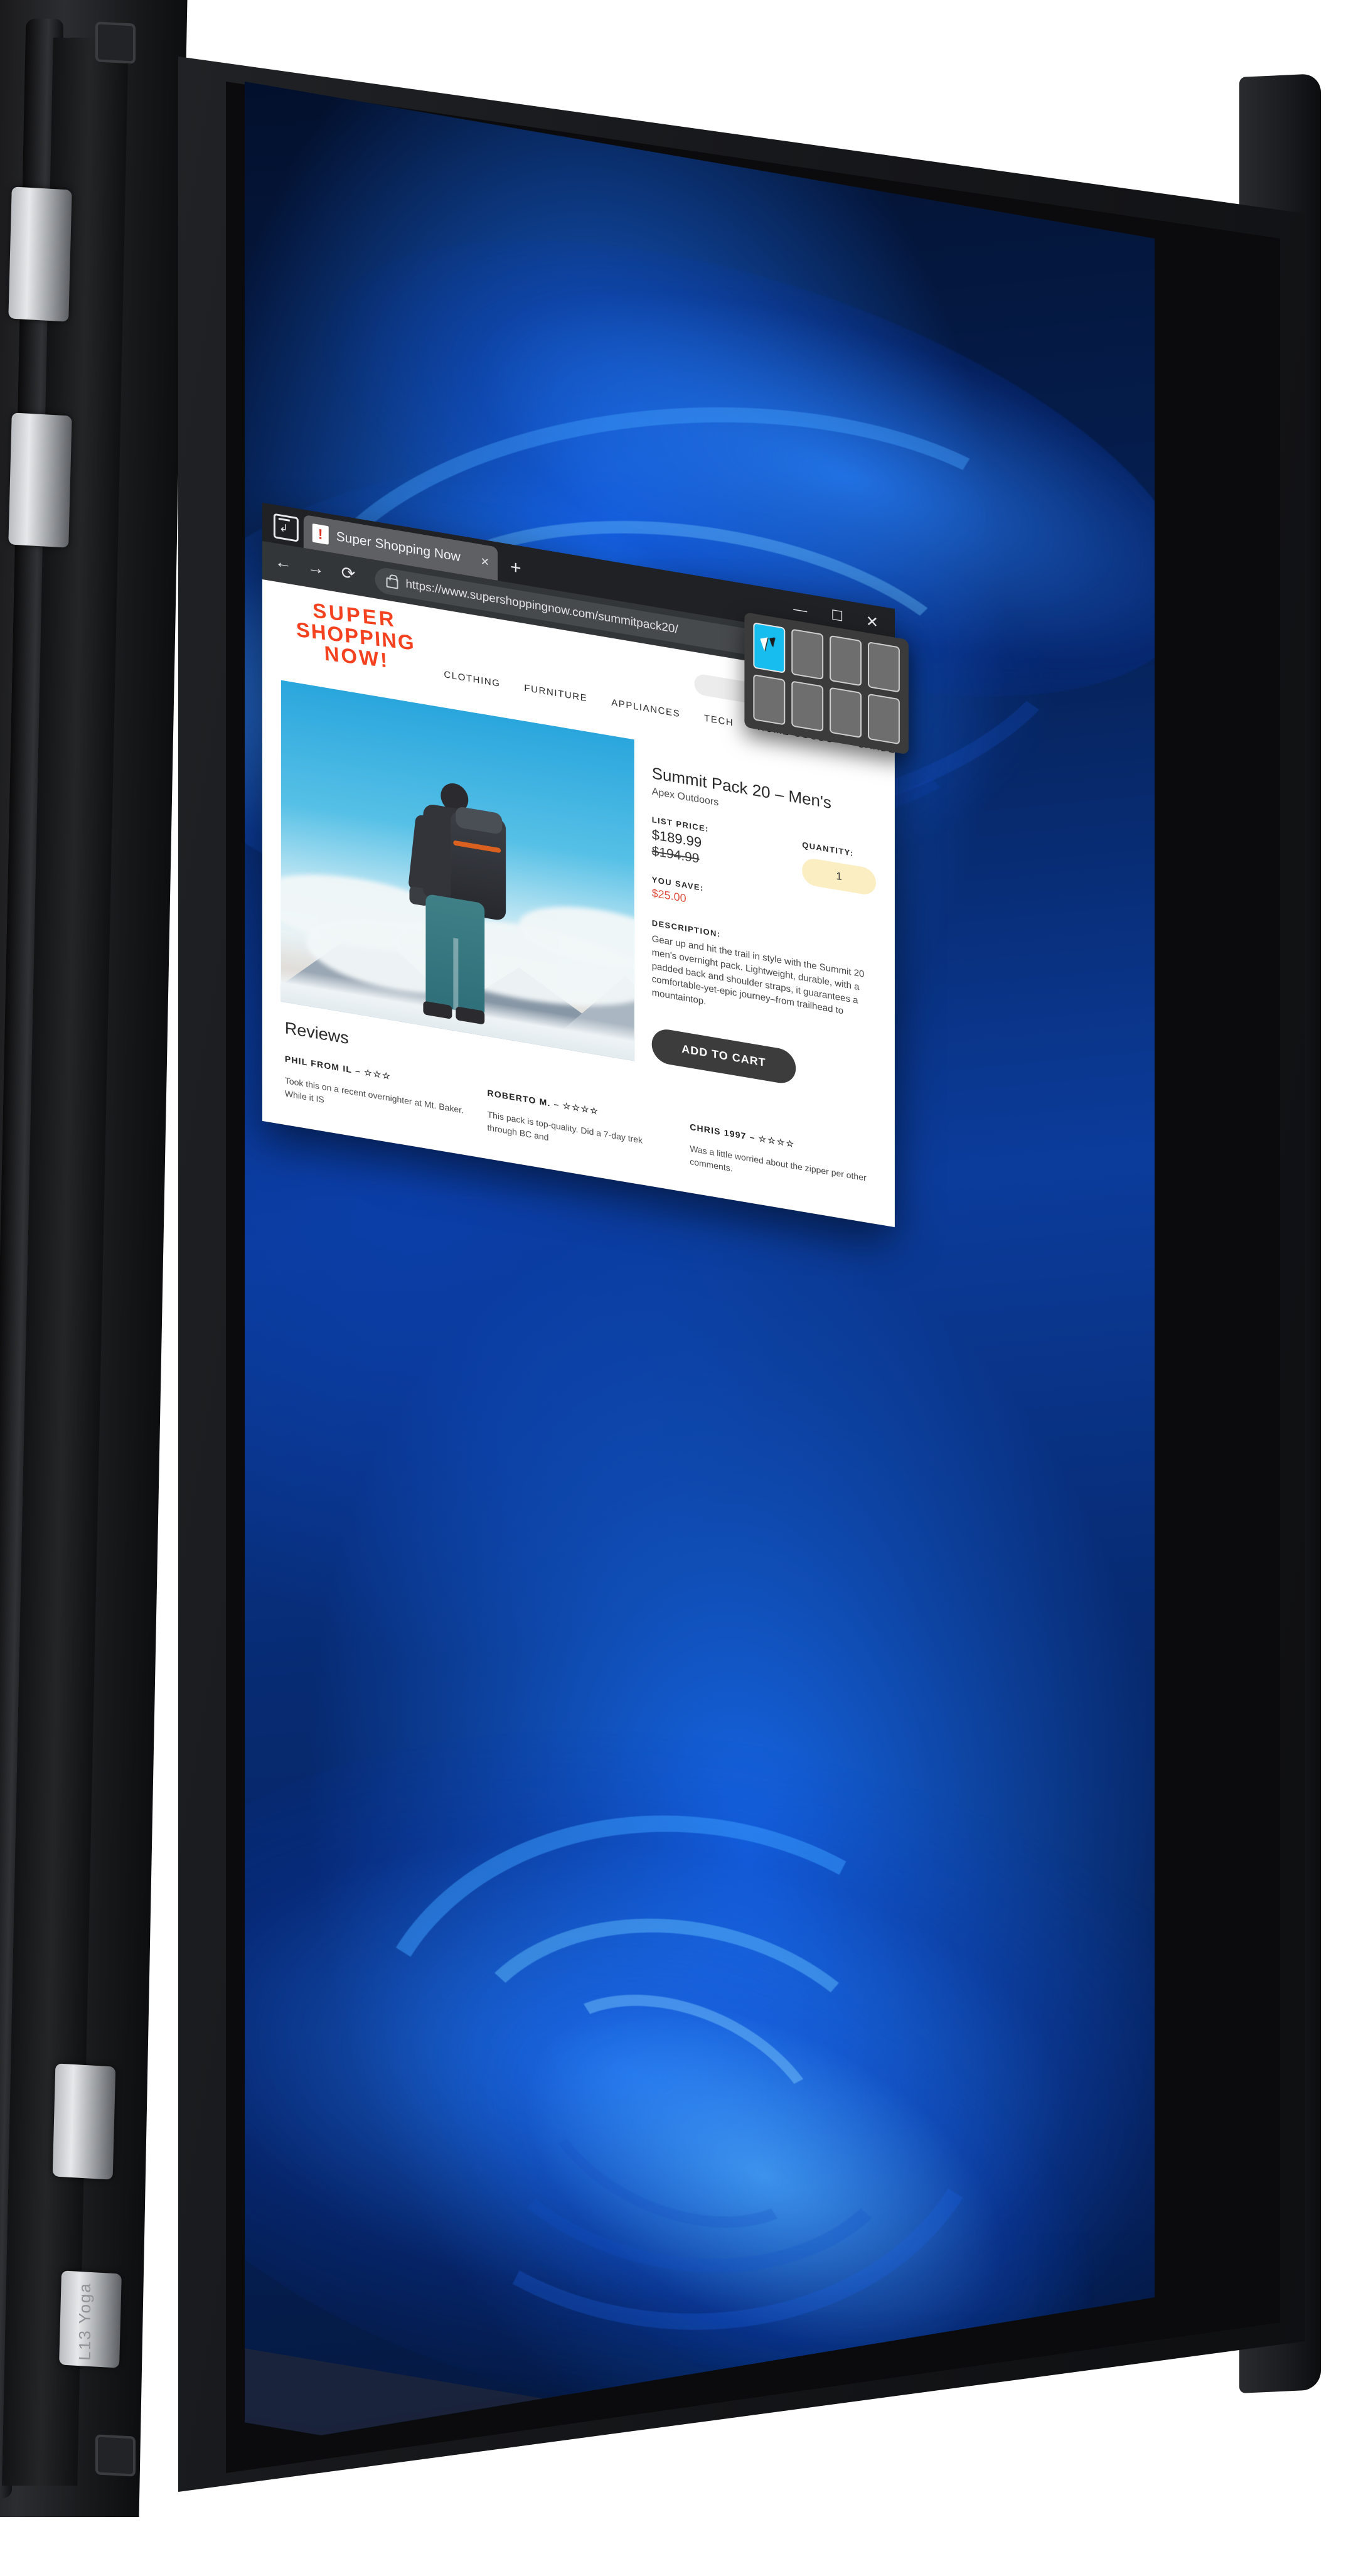 Image resolution: width=1351 pixels, height=2576 pixels. I want to click on review-author-name: CHRIS 1997 –, so click(724, 1133).